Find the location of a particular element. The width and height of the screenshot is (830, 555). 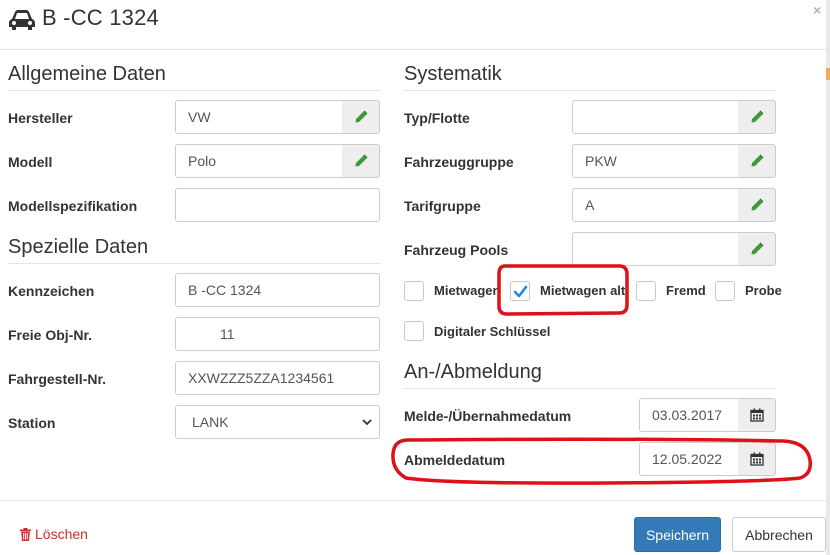

type-fleet-label: Typ/Flotte is located at coordinates (437, 118).